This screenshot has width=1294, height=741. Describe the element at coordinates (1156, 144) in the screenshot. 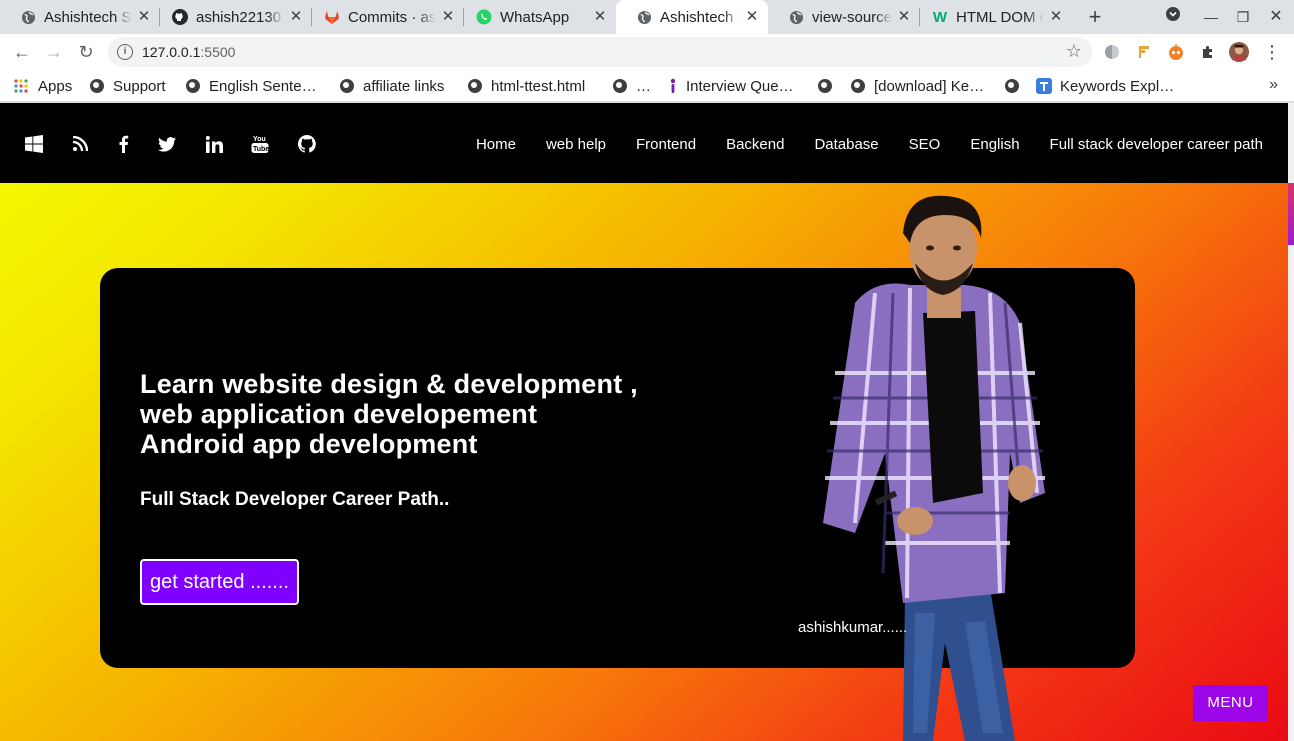

I see `nav-link-career-path: Full stack developer career path` at that location.